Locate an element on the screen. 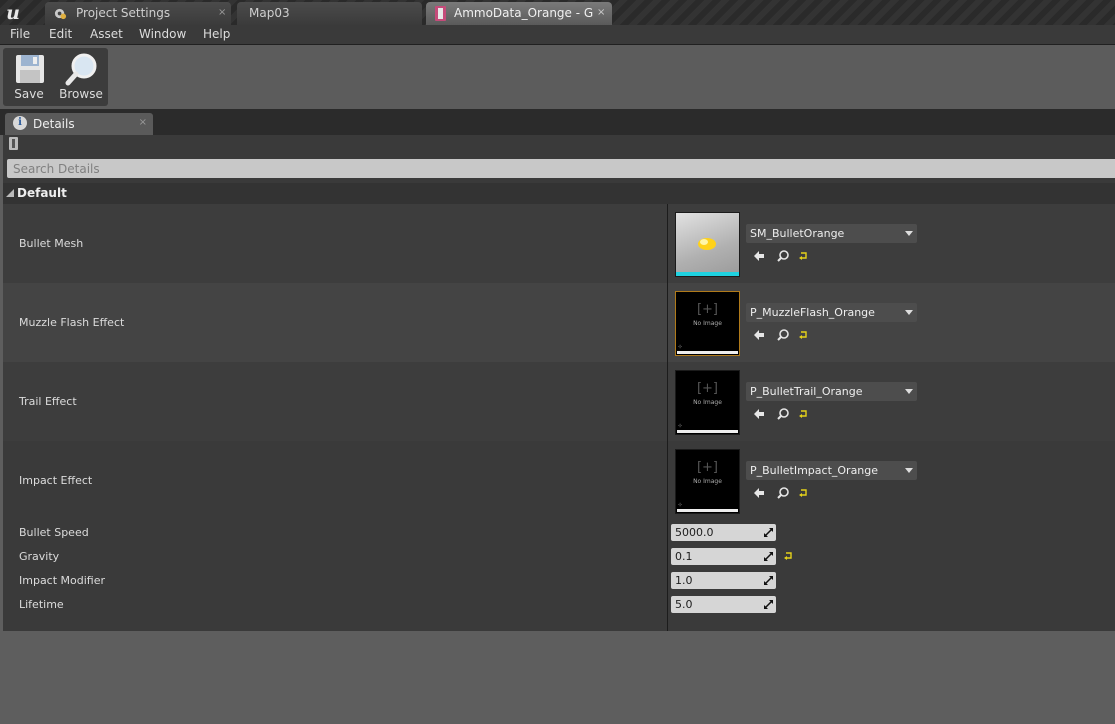  property-row-muzzle-flash: Muzzle Flash Effect is located at coordinates (559, 322).